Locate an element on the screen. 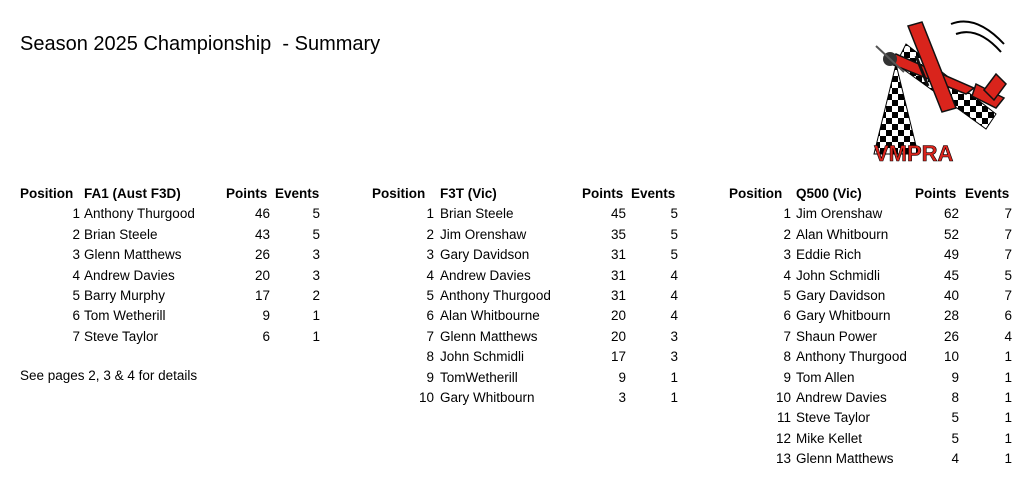  table-row: 2 Alan Whitbourn 52 7 is located at coordinates (874, 235).